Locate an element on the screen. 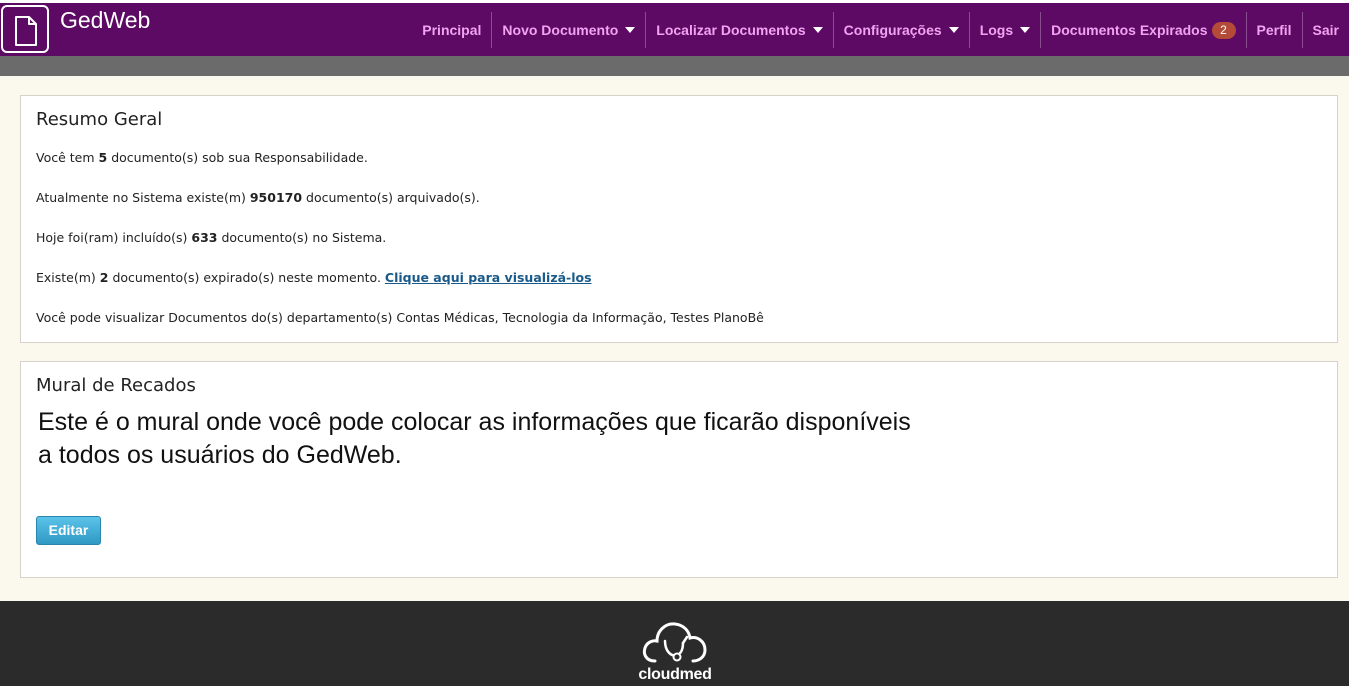 This screenshot has height=686, width=1349. nav-sair: Sair is located at coordinates (1325, 30).